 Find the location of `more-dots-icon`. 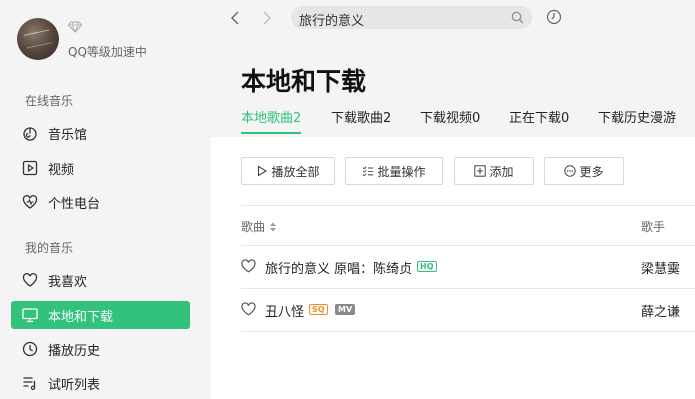

more-dots-icon is located at coordinates (570, 171).